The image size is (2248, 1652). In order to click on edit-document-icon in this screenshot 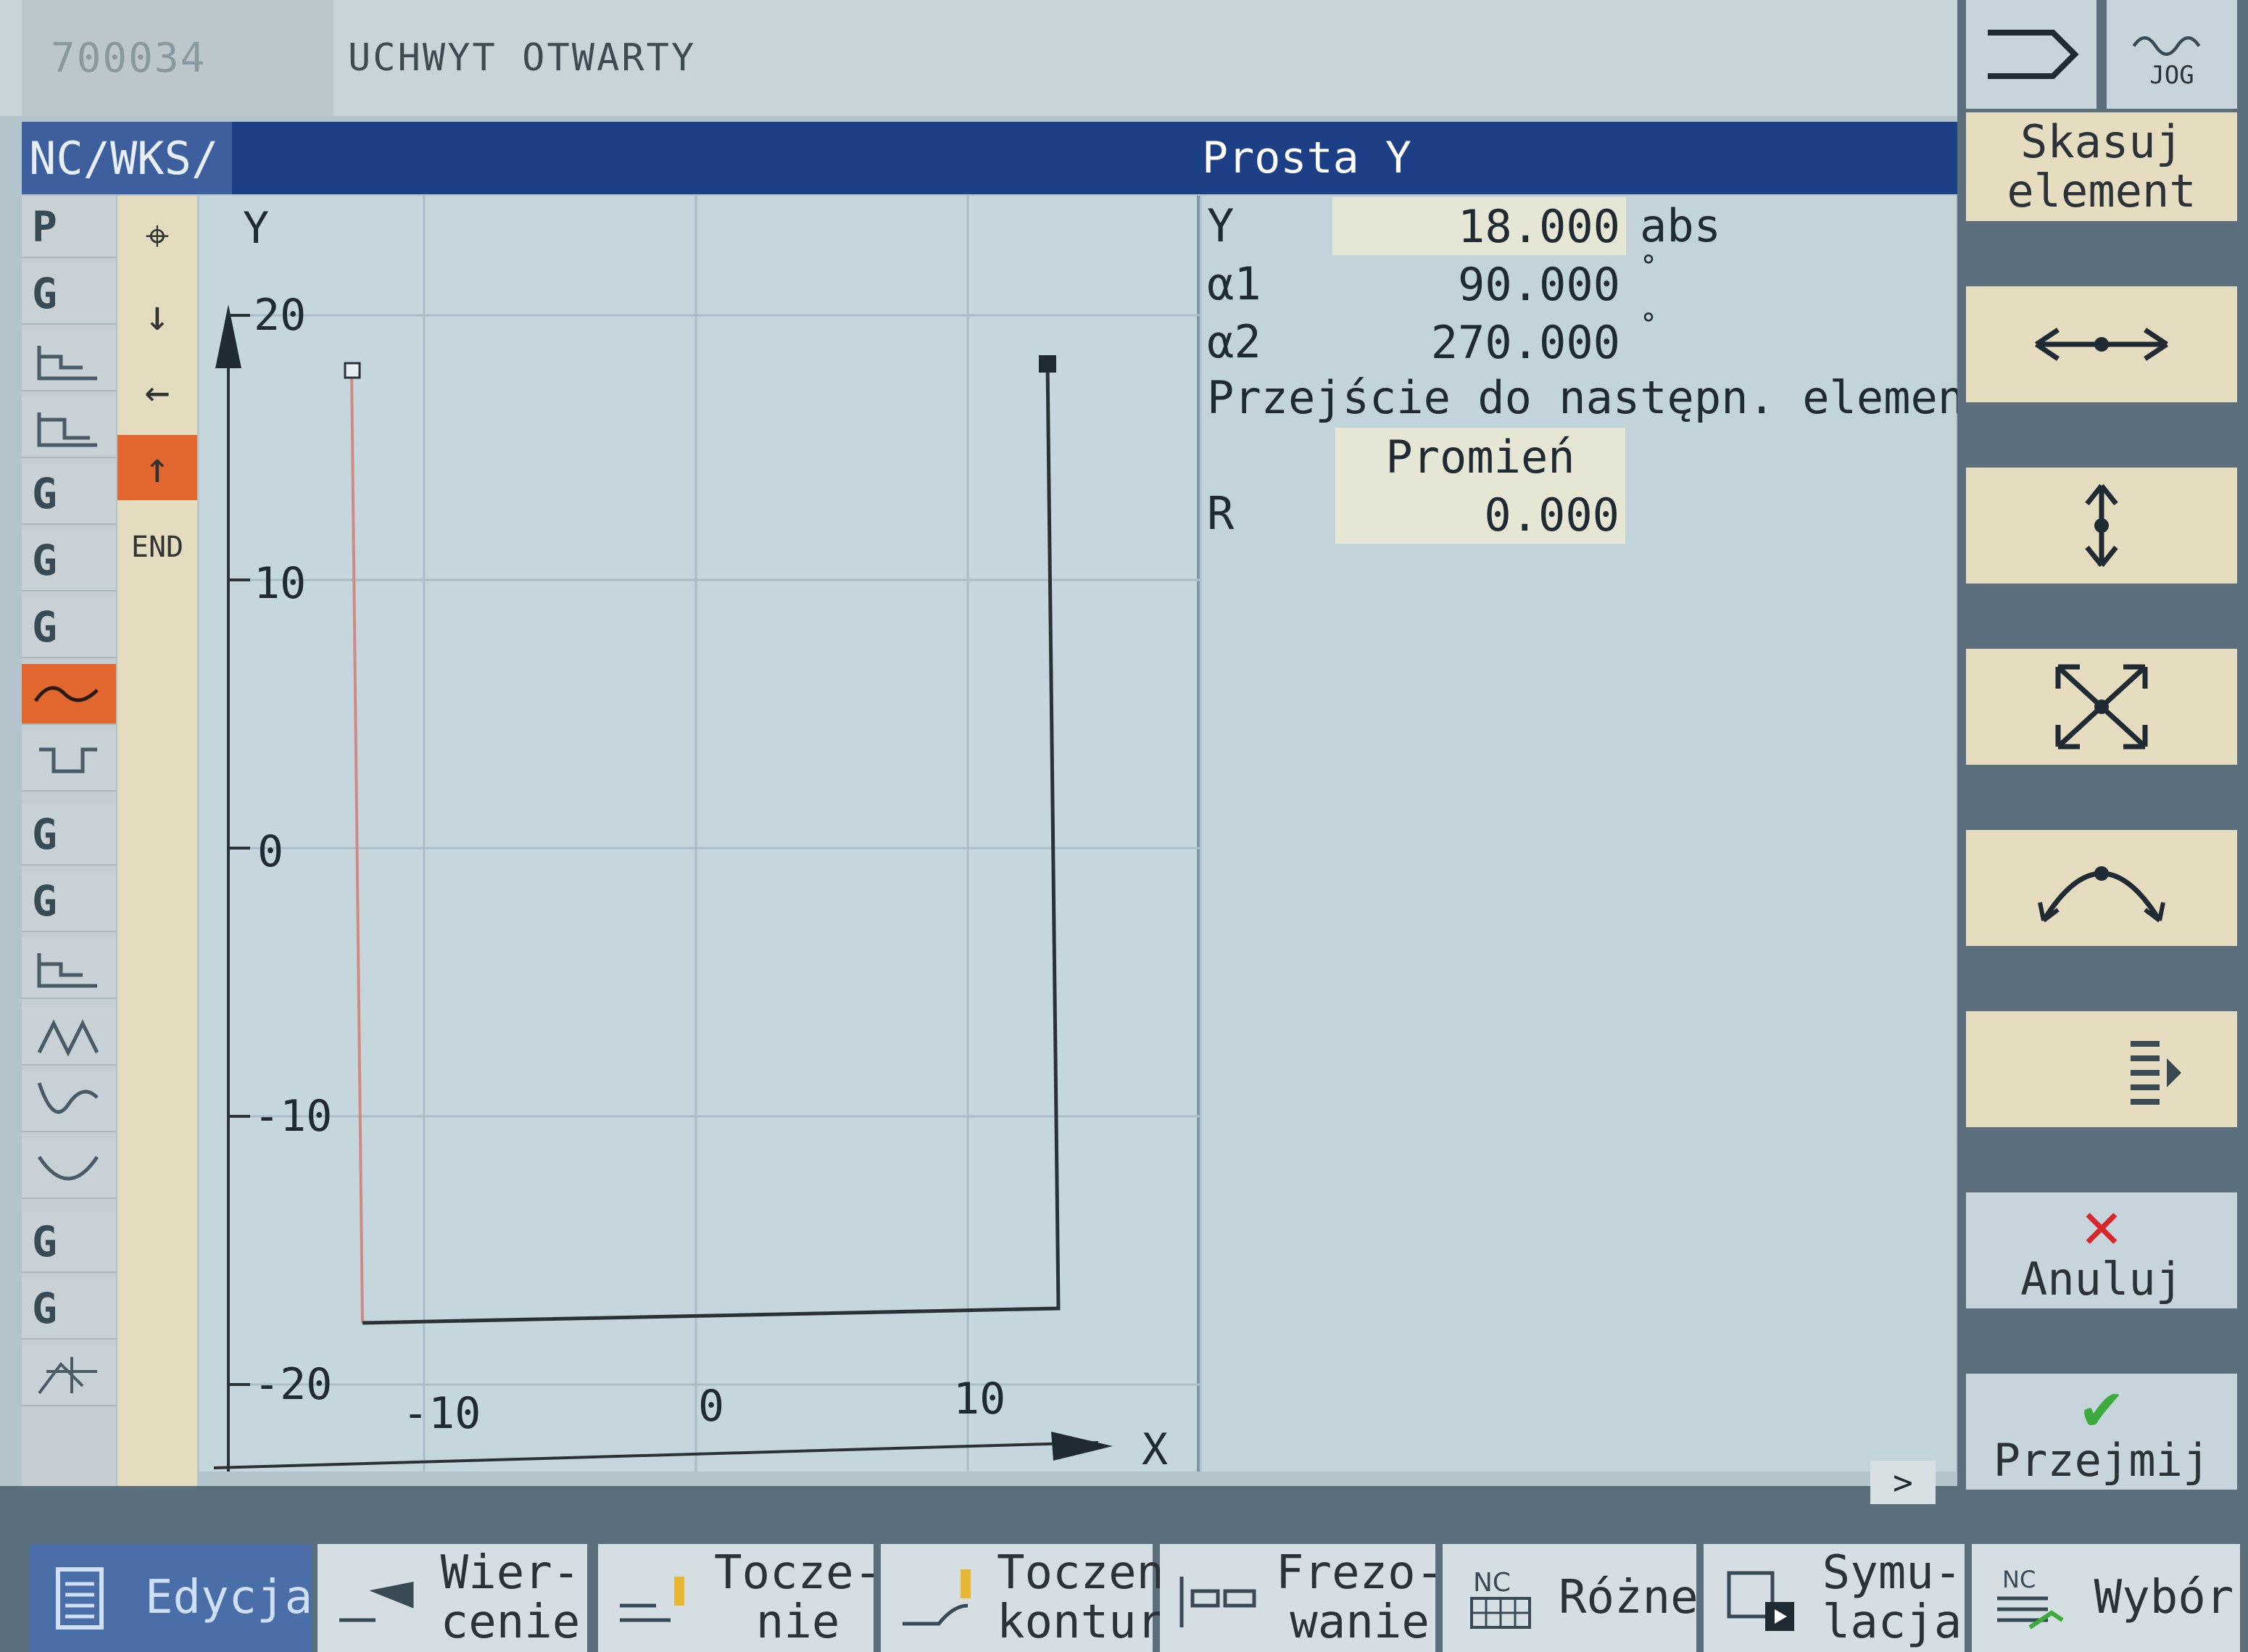, I will do `click(80, 1598)`.